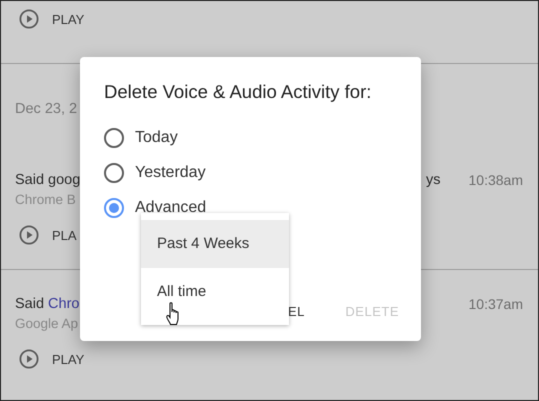 Image resolution: width=539 pixels, height=401 pixels. I want to click on radio-label: Today, so click(156, 137).